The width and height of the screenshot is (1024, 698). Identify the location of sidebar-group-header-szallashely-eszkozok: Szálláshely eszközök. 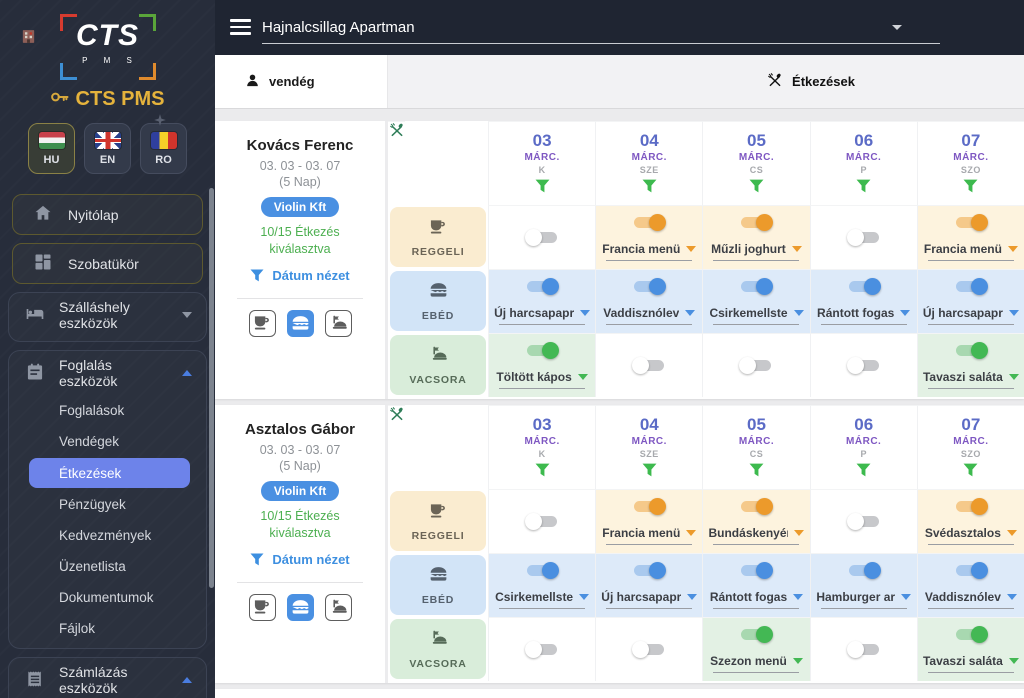
(107, 315).